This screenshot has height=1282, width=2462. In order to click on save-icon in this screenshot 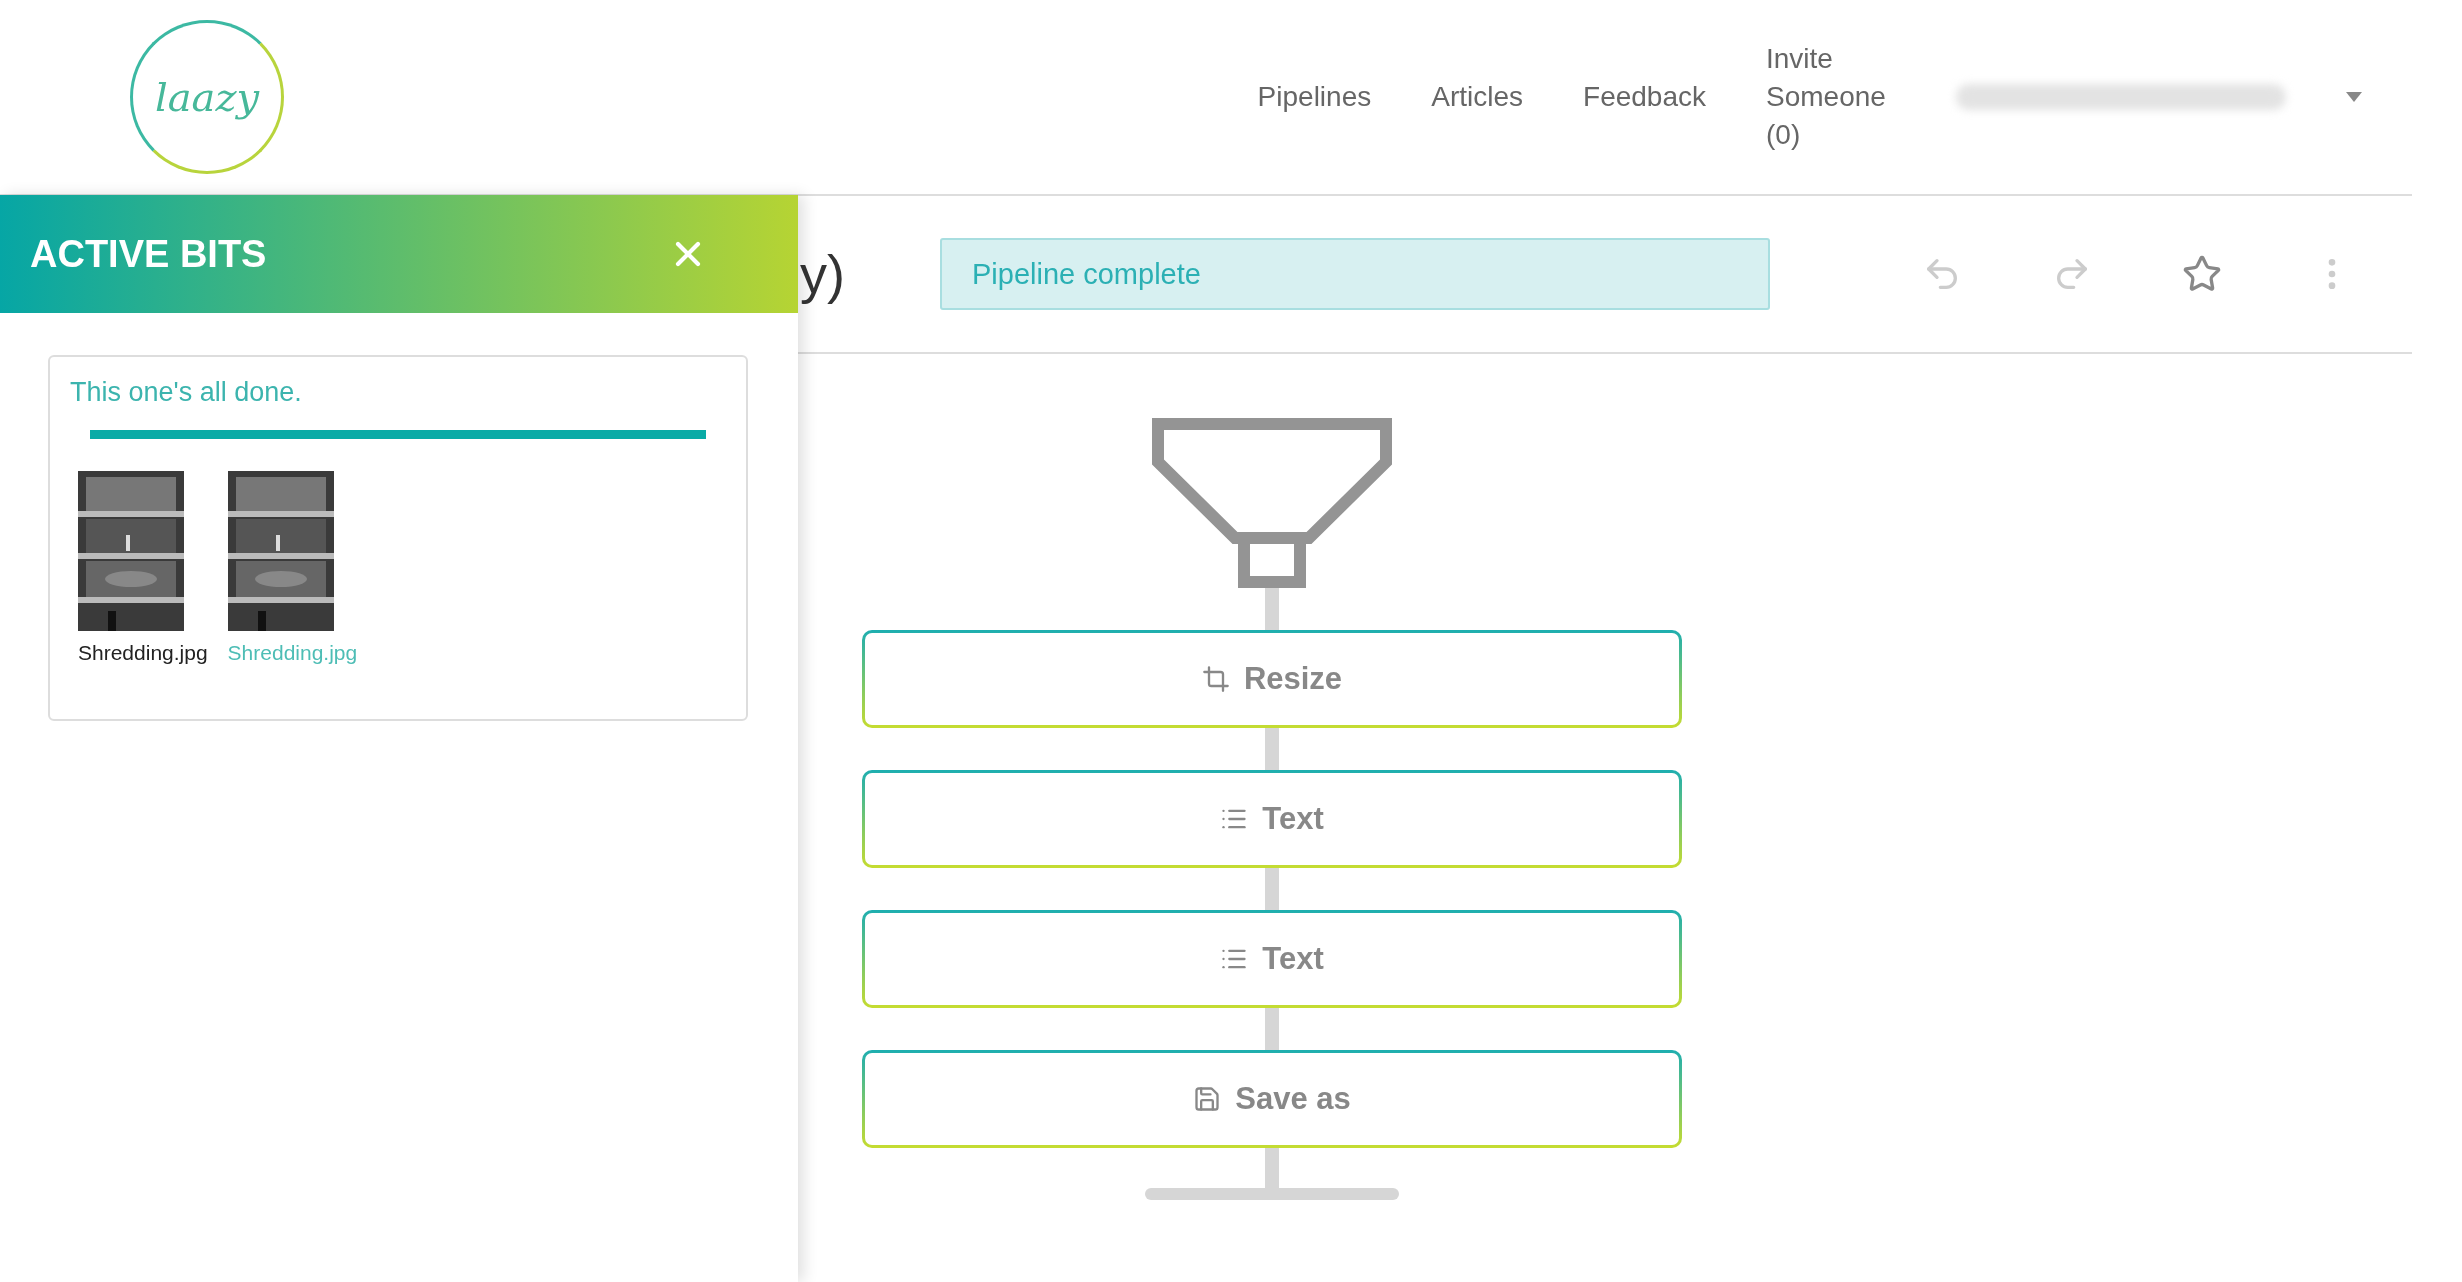, I will do `click(1207, 1099)`.